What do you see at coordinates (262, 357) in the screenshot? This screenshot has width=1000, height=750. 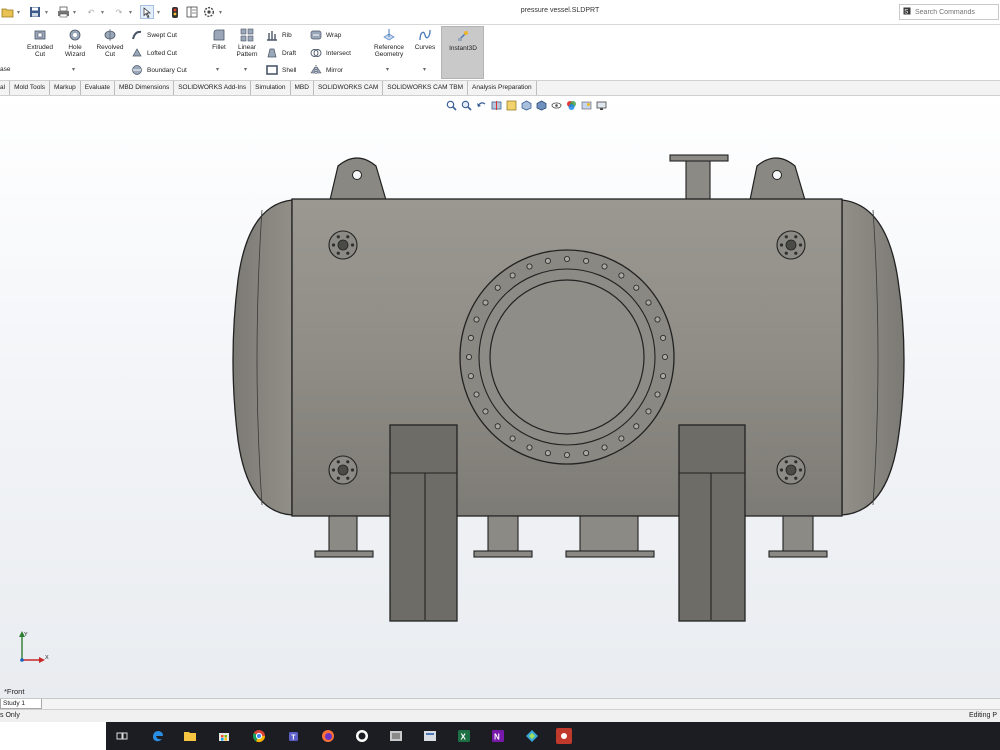 I see `vessel-head-left` at bounding box center [262, 357].